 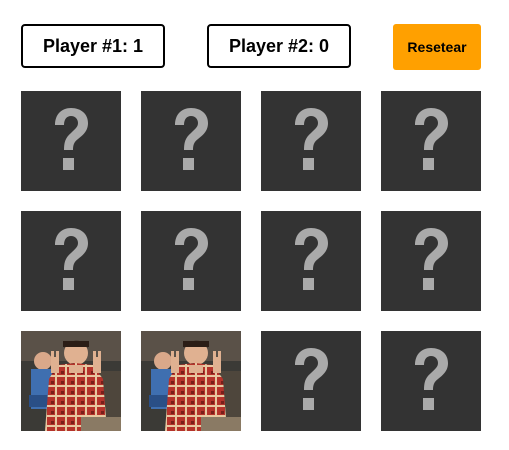 I want to click on player-1-score: Player #1: 1, so click(x=93, y=46).